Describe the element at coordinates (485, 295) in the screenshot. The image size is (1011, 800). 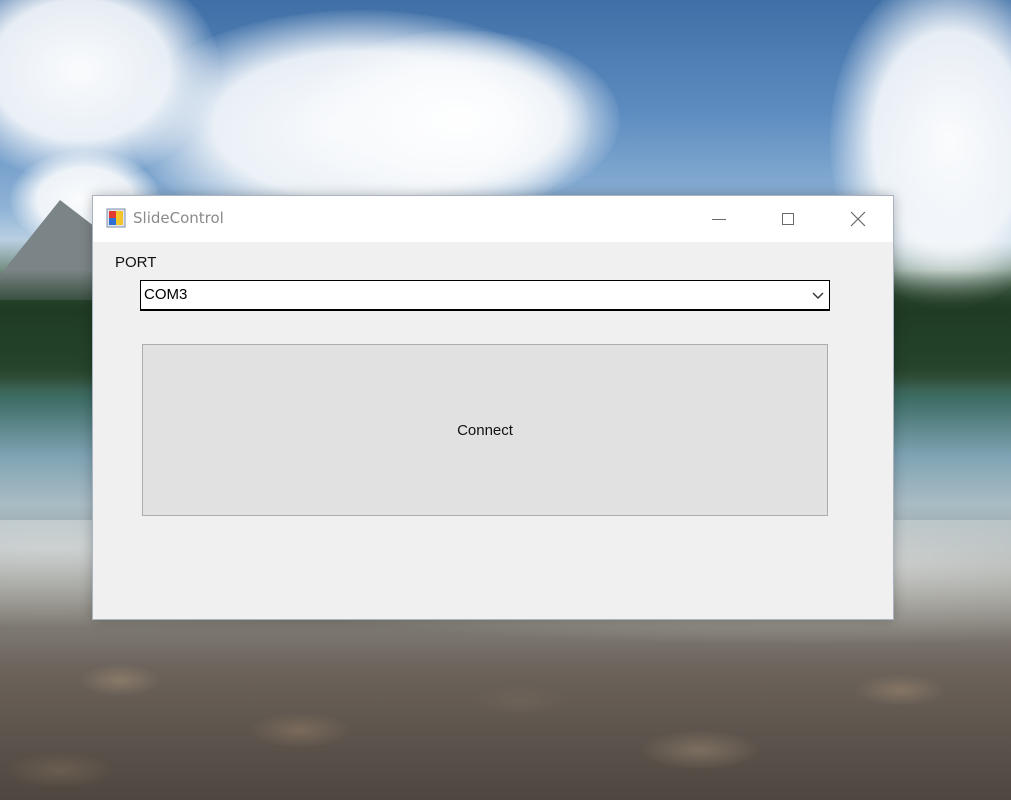
I see `port-select: COM3` at that location.